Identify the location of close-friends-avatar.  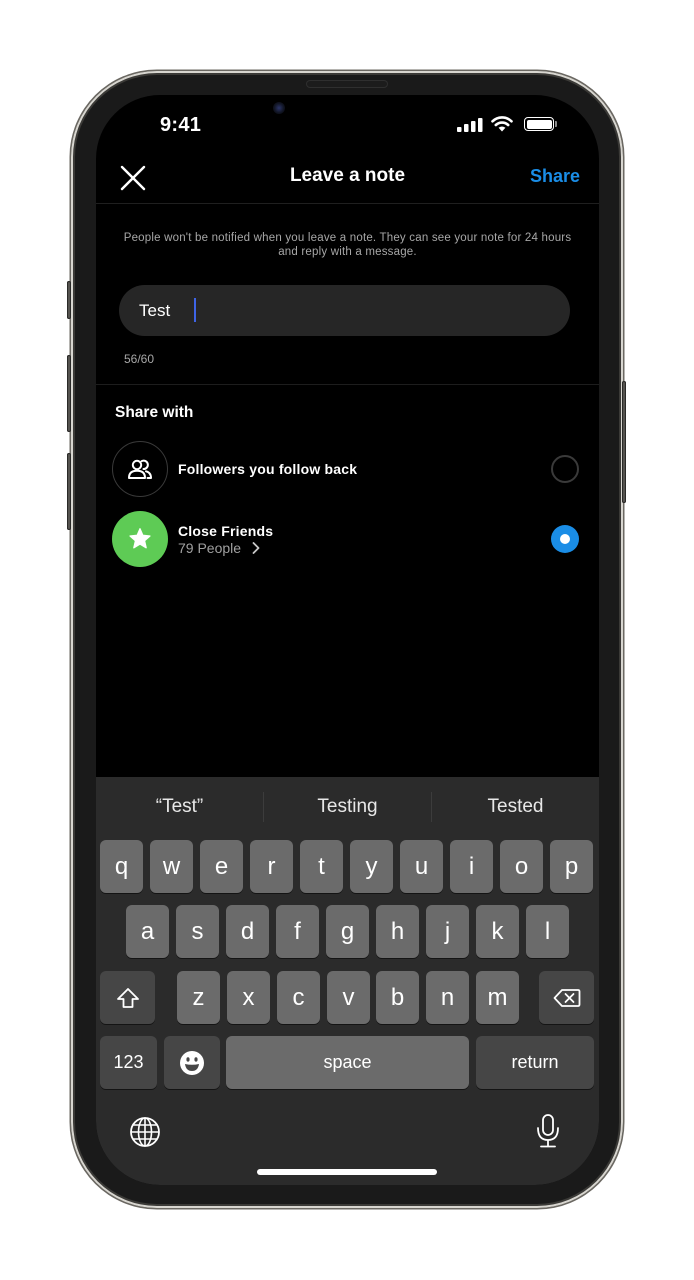
(140, 539).